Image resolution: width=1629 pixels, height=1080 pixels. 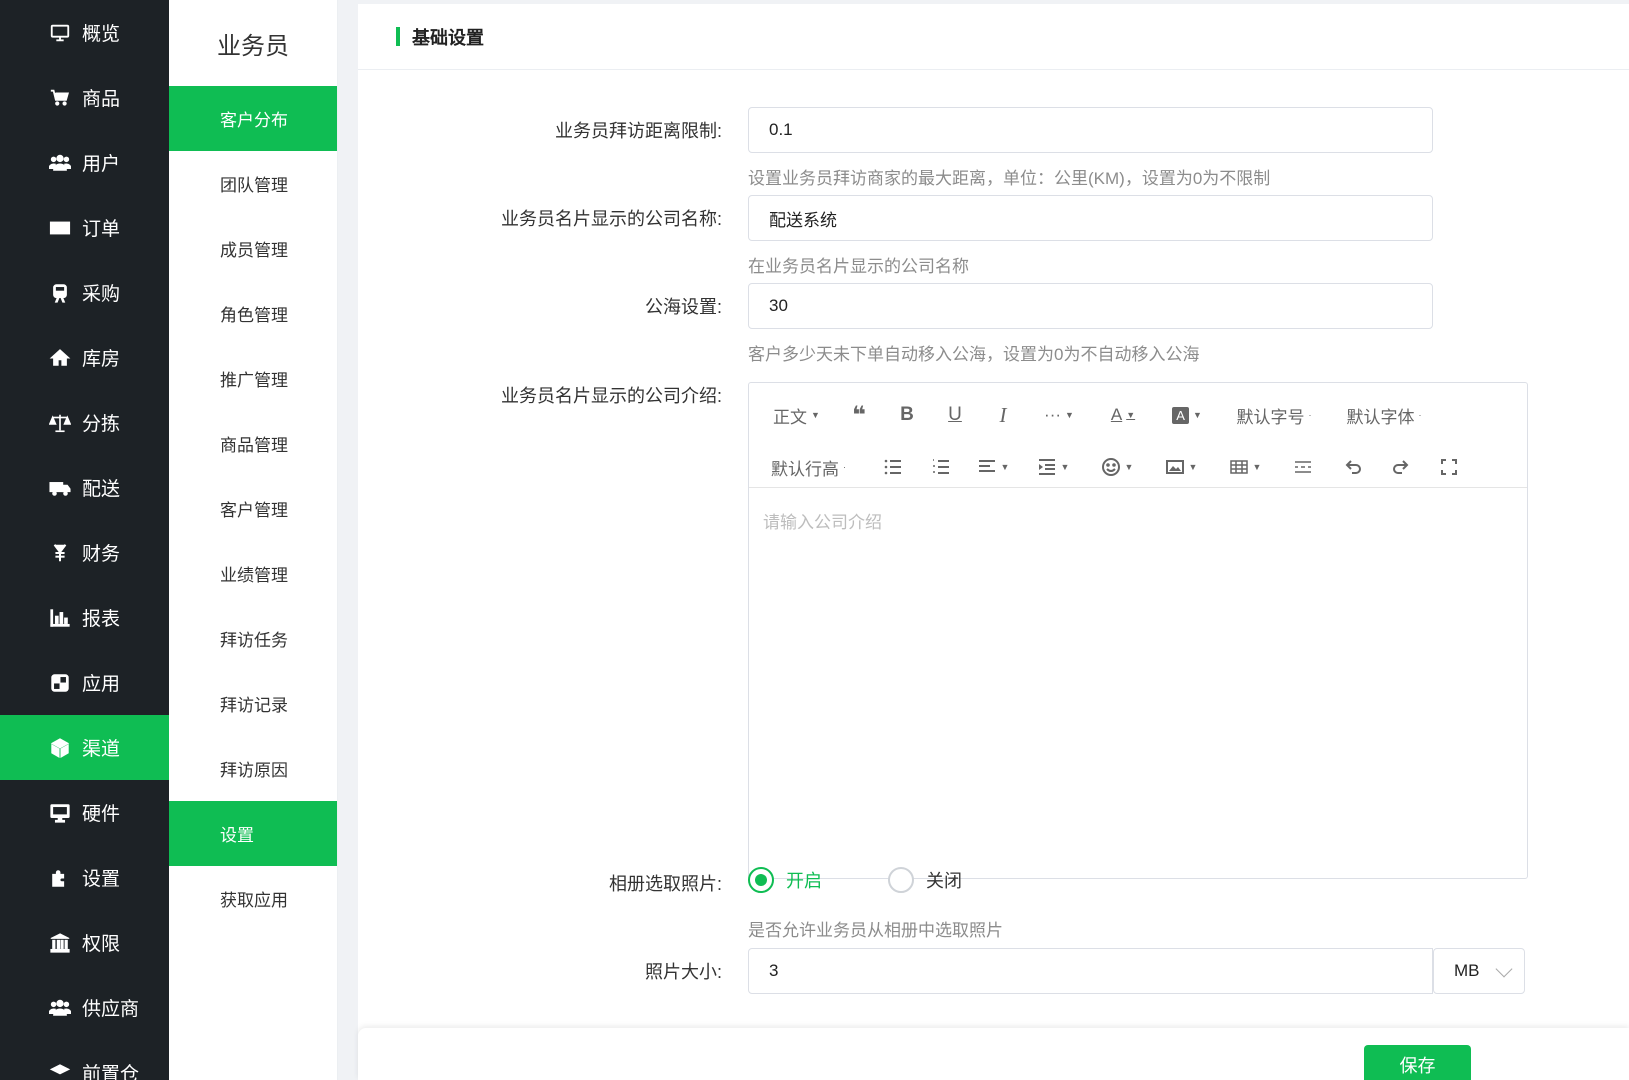 What do you see at coordinates (907, 415) in the screenshot?
I see `bold-icon: B` at bounding box center [907, 415].